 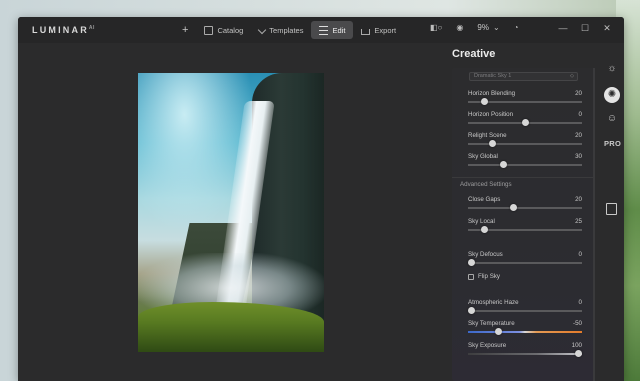 I want to click on slider-horizon-position: Horizon Position 0, so click(x=525, y=119).